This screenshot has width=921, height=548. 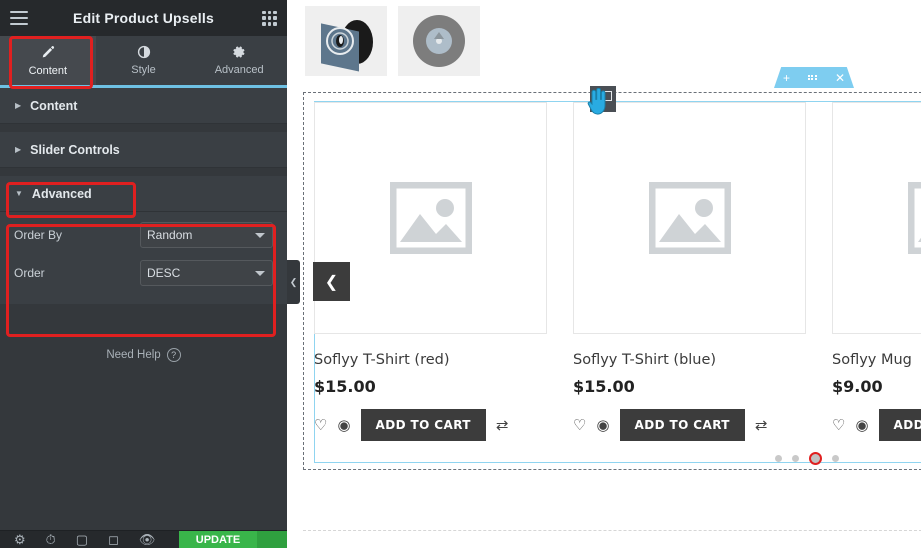 I want to click on panel-title: Edit Product Upsells, so click(x=143, y=18).